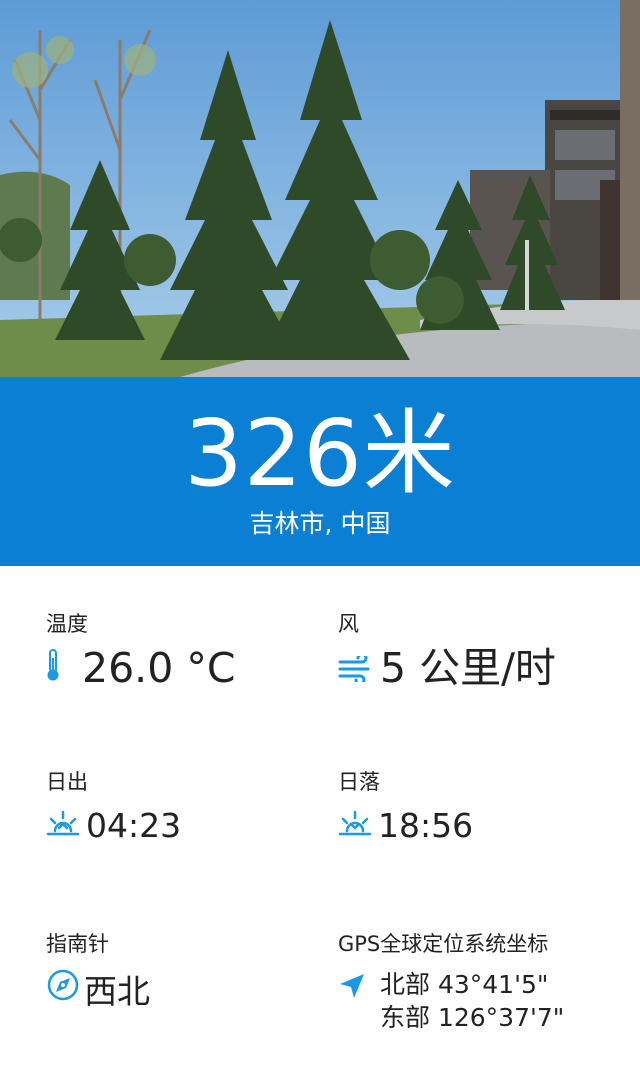  Describe the element at coordinates (320, 523) in the screenshot. I see `location-label: 吉林市, 中国` at that location.